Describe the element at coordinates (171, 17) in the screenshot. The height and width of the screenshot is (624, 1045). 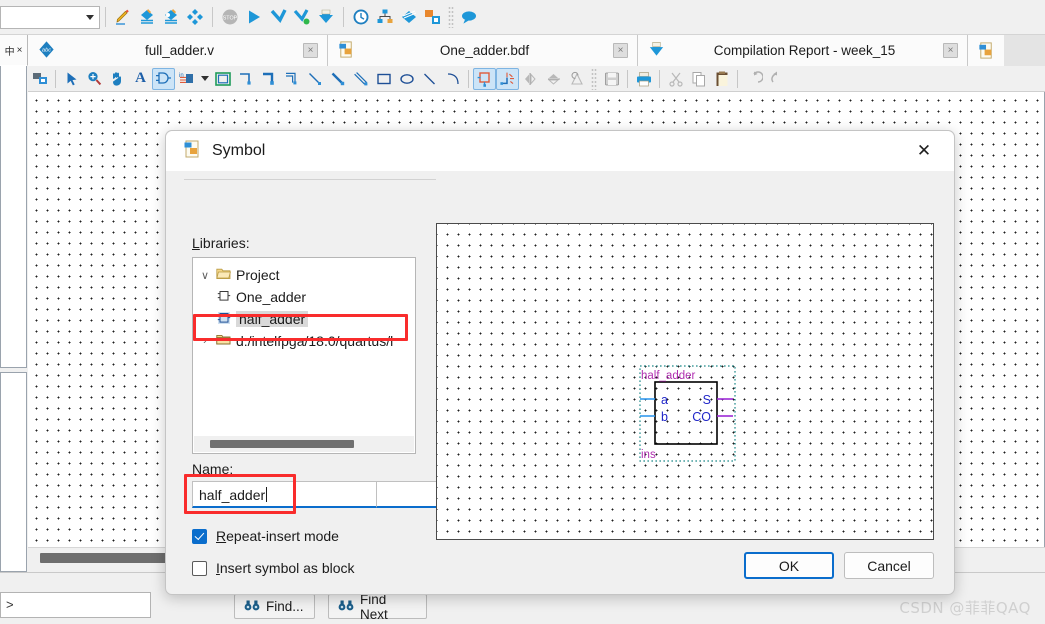
I see `compile-design-icon` at that location.